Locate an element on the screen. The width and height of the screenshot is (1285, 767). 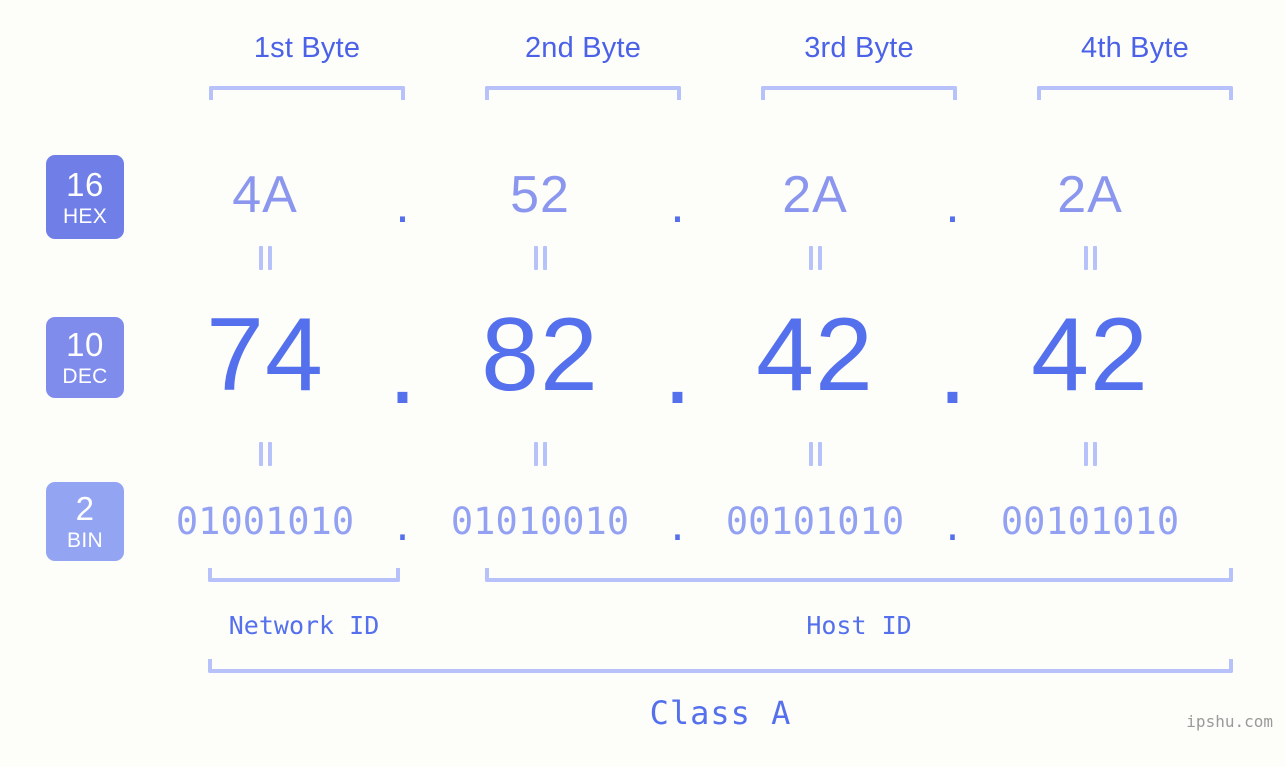
byte-header-3: 3rd Byte is located at coordinates (859, 48).